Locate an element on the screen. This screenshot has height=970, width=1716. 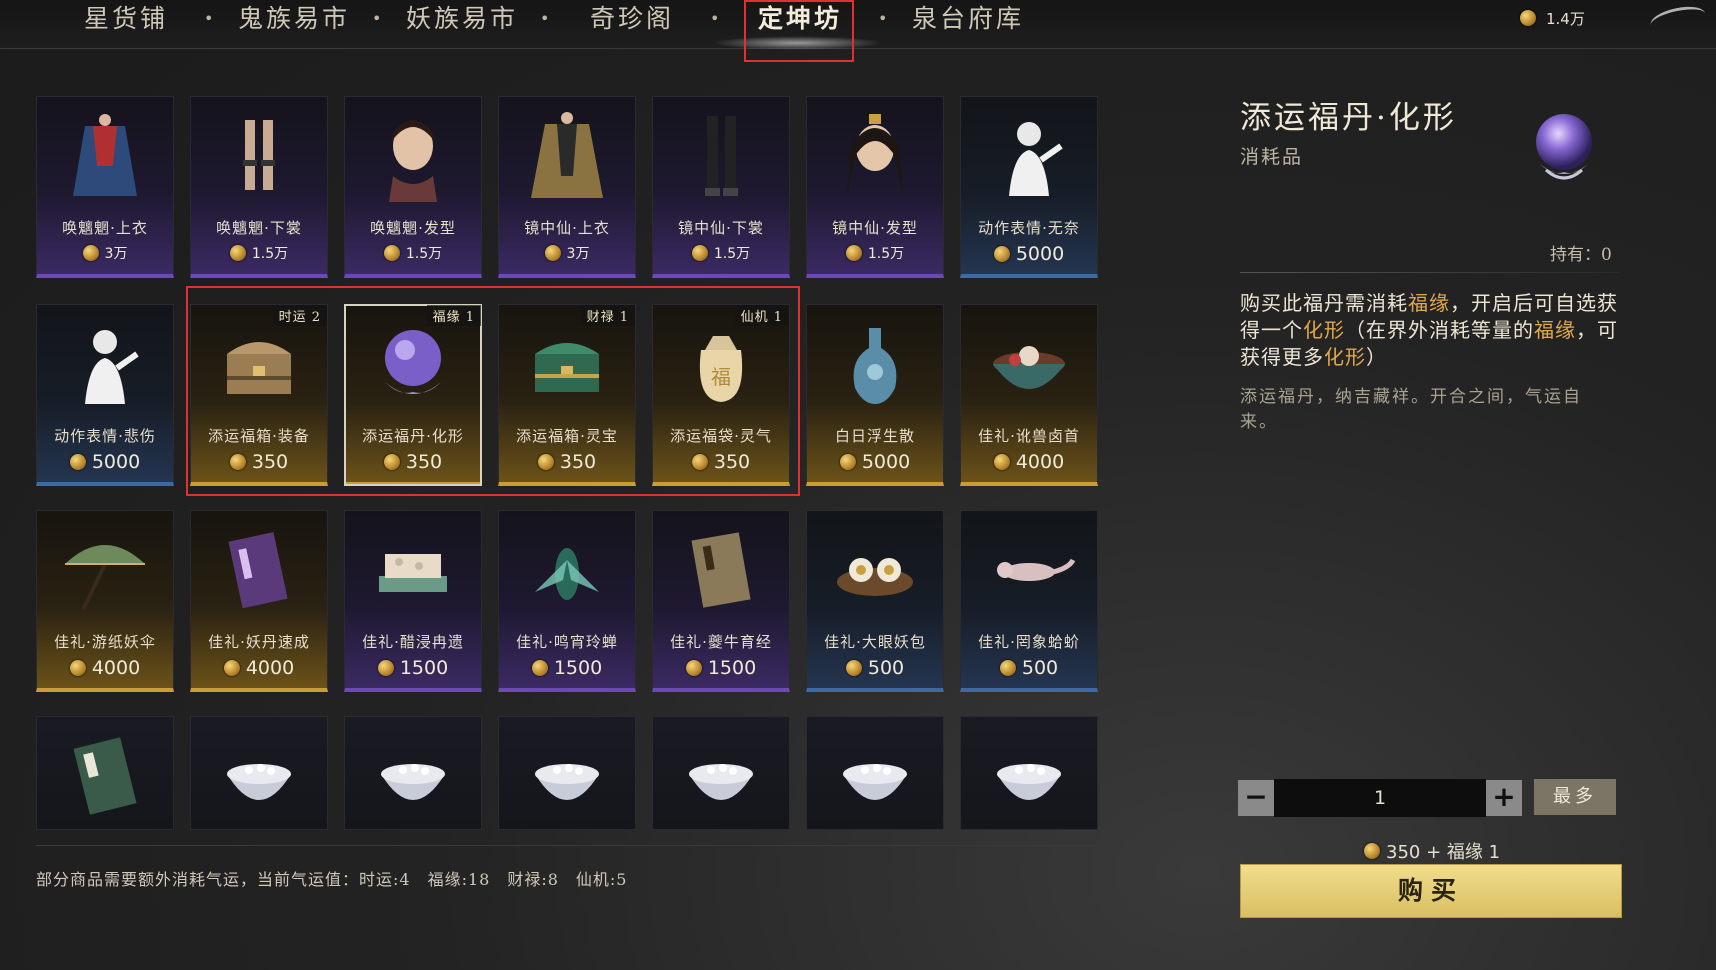
shop-item-card: 佳礼·醋浸冉遗 1500 is located at coordinates (413, 601).